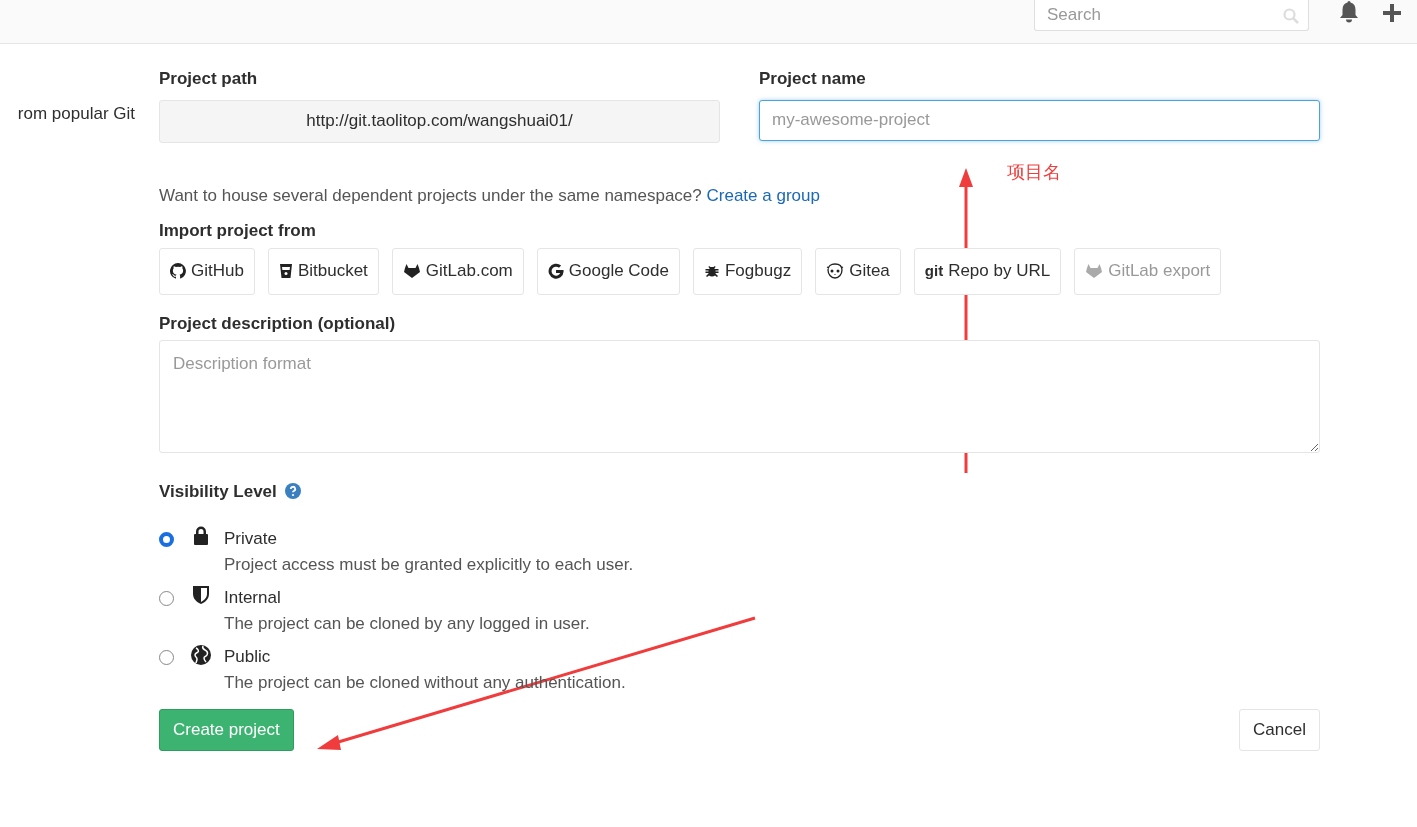 The width and height of the screenshot is (1417, 827). What do you see at coordinates (490, 195) in the screenshot?
I see `group-hint-text: Want to house several dependent projects under the same namespace? Create a group` at bounding box center [490, 195].